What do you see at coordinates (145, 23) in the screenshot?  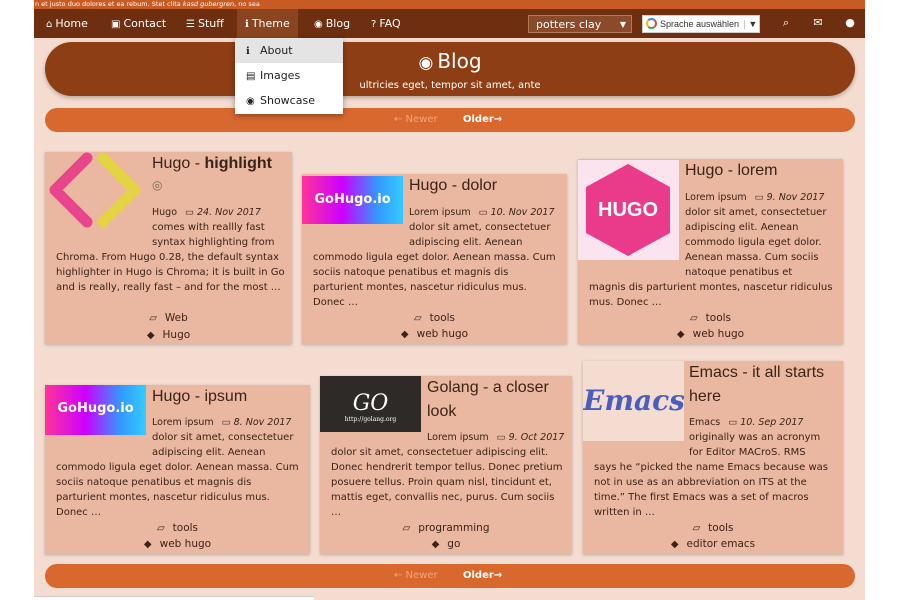 I see `nav-contact-label: Contact` at bounding box center [145, 23].